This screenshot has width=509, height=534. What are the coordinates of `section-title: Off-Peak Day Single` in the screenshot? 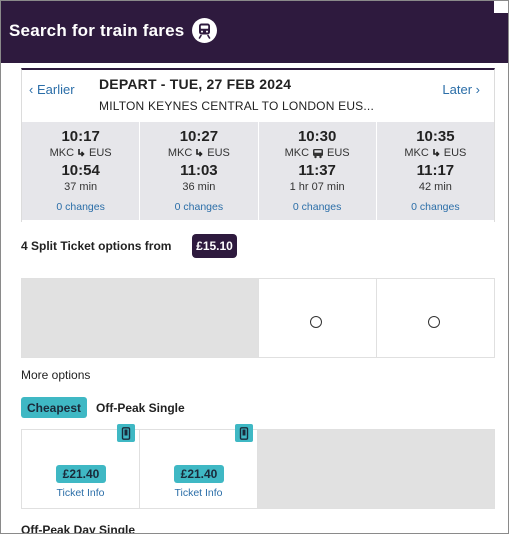 It's located at (78, 528).